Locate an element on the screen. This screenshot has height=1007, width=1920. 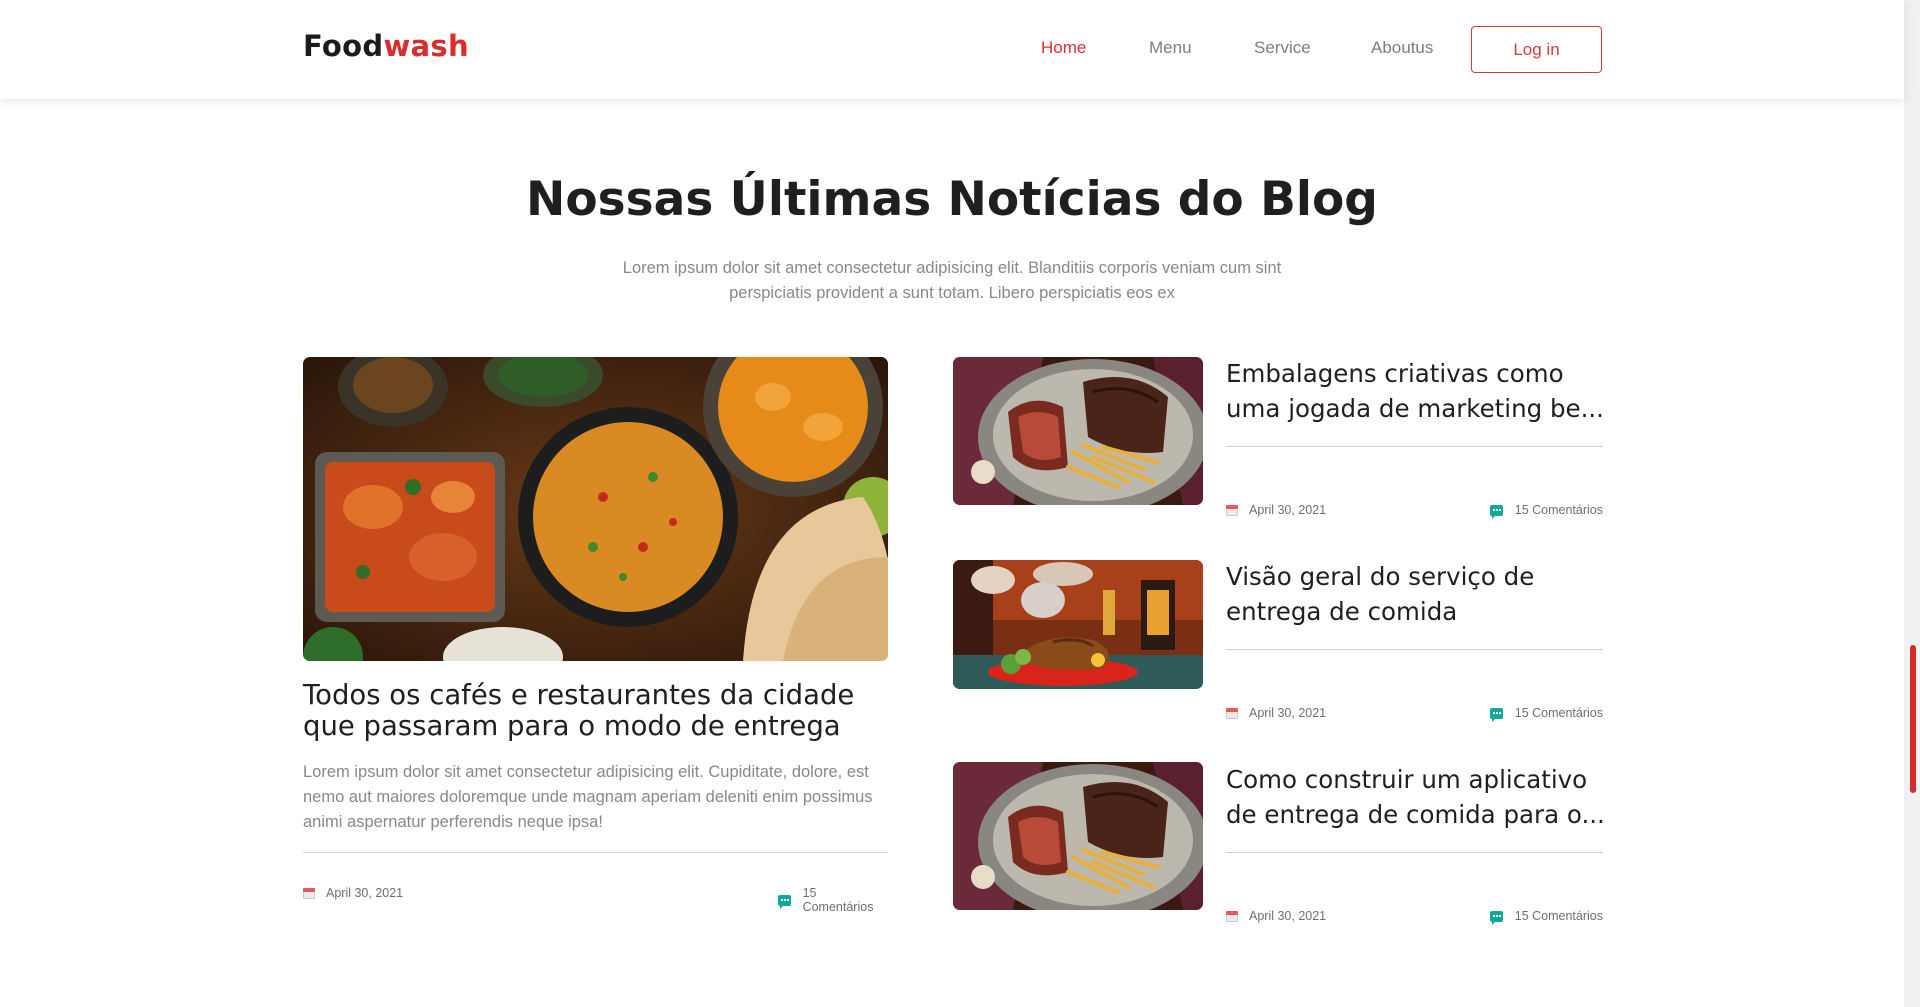
post-2-date-text: April 30, 2021 is located at coordinates (1288, 713).